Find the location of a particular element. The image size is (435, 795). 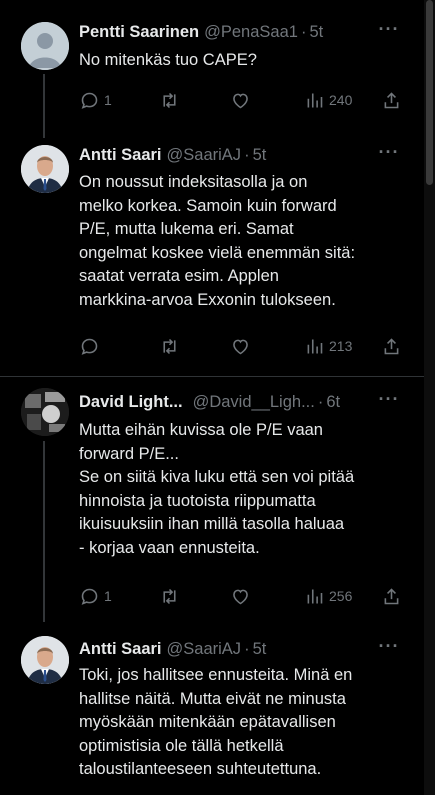

tweet-line: ikuisuuksiin ihan millä tasolla haluaa is located at coordinates (212, 524).